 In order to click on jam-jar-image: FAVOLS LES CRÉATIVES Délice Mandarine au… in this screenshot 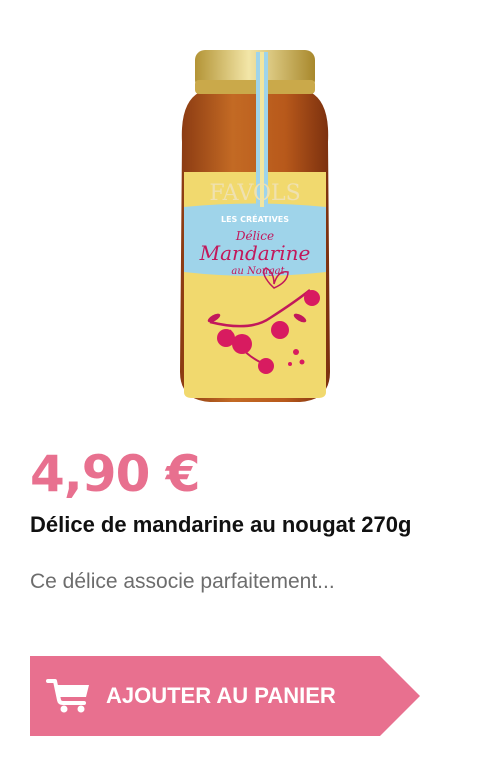, I will do `click(255, 226)`.